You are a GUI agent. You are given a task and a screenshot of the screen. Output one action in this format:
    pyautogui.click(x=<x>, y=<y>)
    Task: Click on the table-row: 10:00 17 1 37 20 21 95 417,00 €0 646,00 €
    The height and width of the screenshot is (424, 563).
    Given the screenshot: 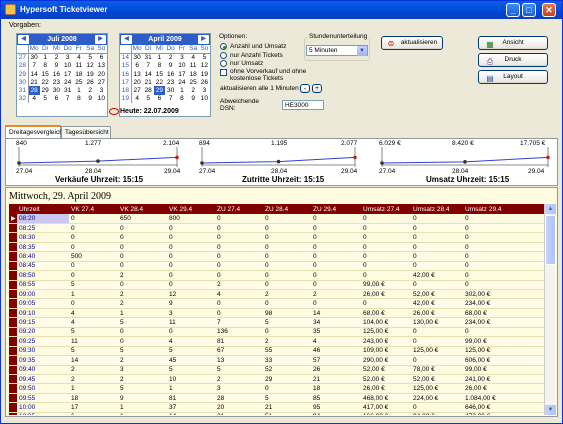 What is the action you would take?
    pyautogui.click(x=276, y=407)
    